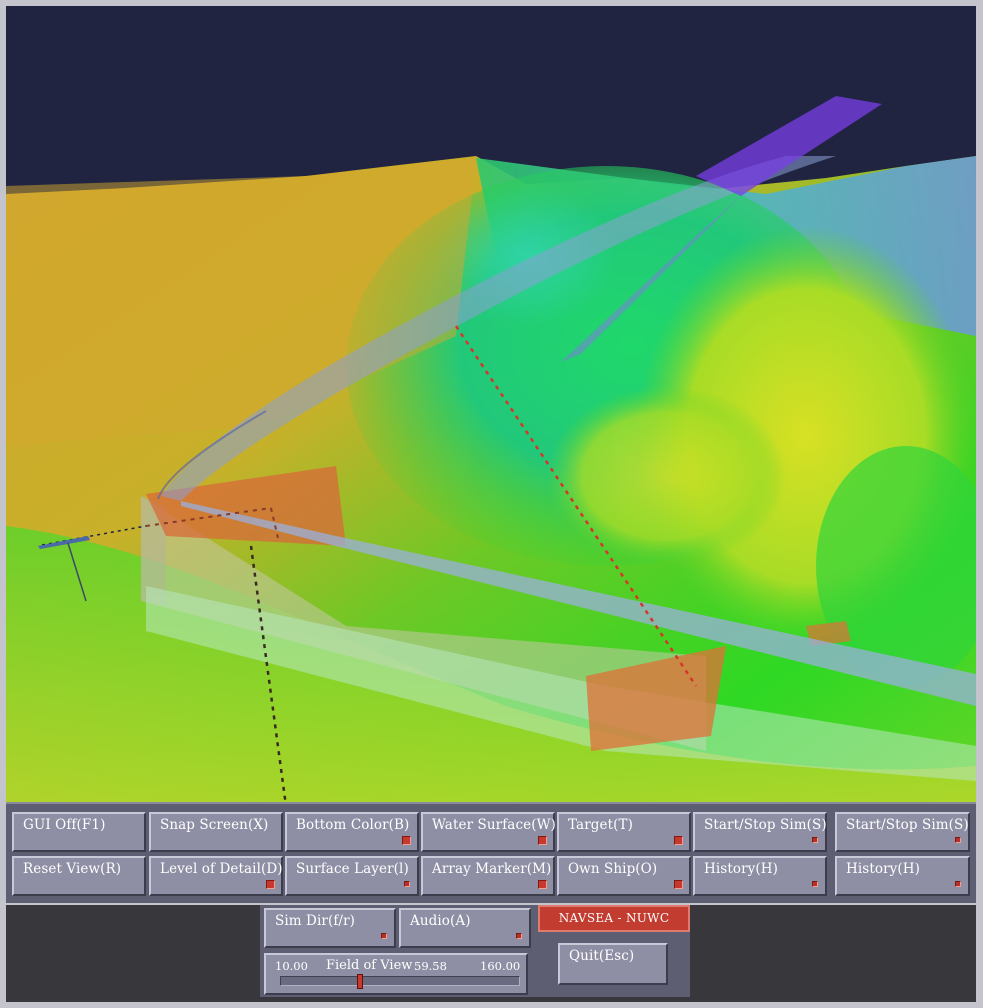  What do you see at coordinates (741, 869) in the screenshot?
I see `history-label: History(H)` at bounding box center [741, 869].